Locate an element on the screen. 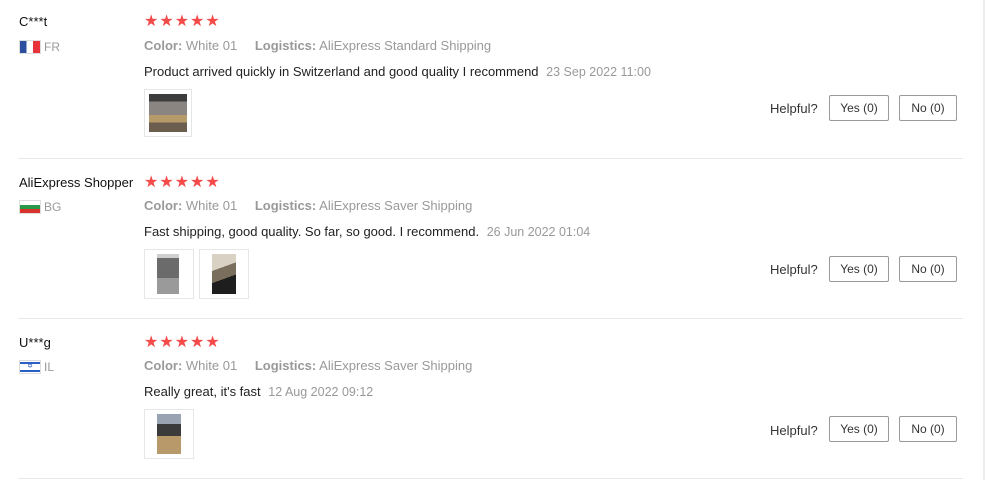 This screenshot has width=985, height=480. reviewer-name: AliExpress Shopper is located at coordinates (76, 182).